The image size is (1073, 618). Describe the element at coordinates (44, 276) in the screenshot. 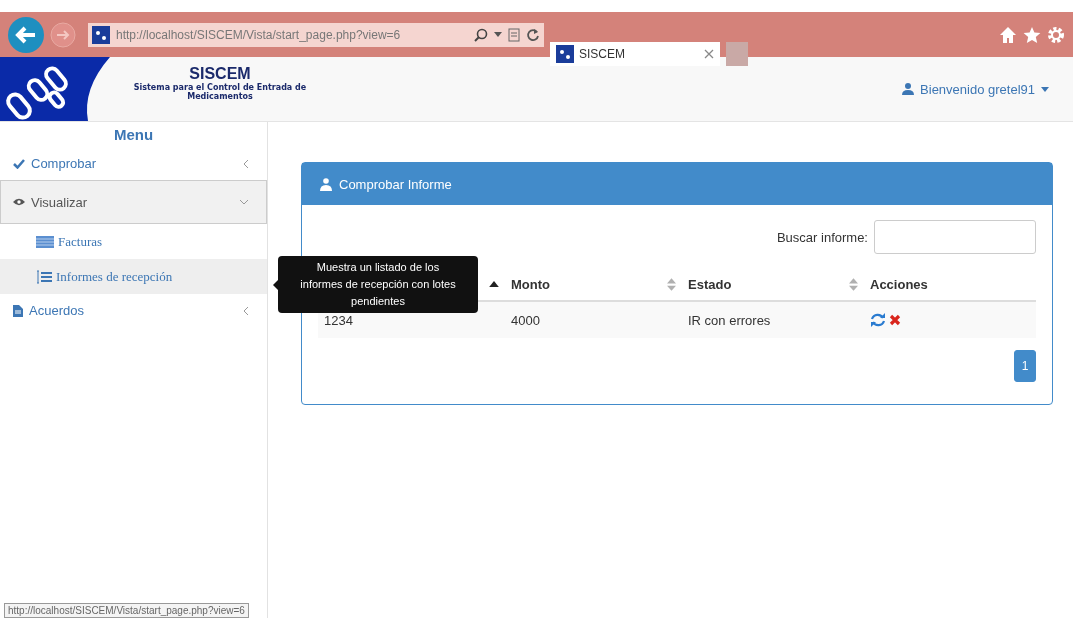

I see `list-icon` at that location.